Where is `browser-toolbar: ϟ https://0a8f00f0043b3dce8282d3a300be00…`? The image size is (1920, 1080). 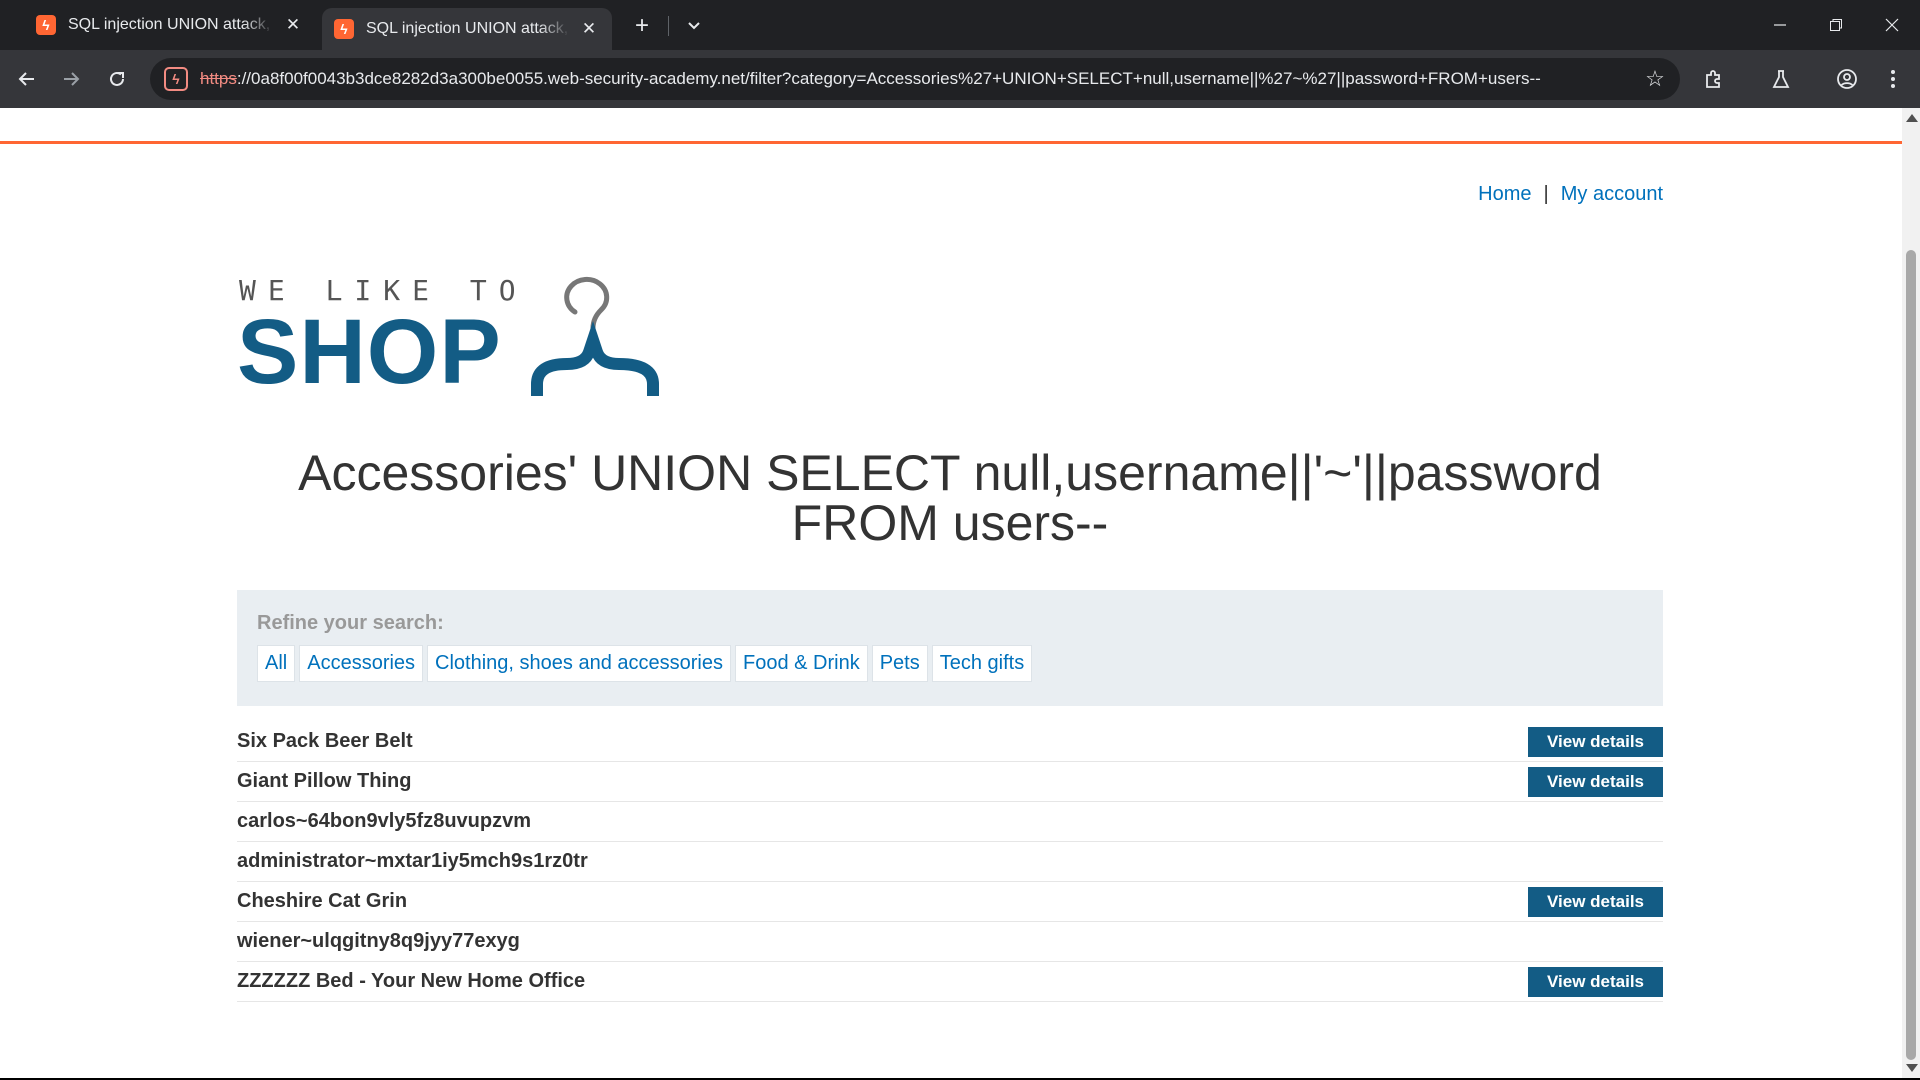
browser-toolbar: ϟ https://0a8f00f0043b3dce8282d3a300be00… is located at coordinates (960, 79).